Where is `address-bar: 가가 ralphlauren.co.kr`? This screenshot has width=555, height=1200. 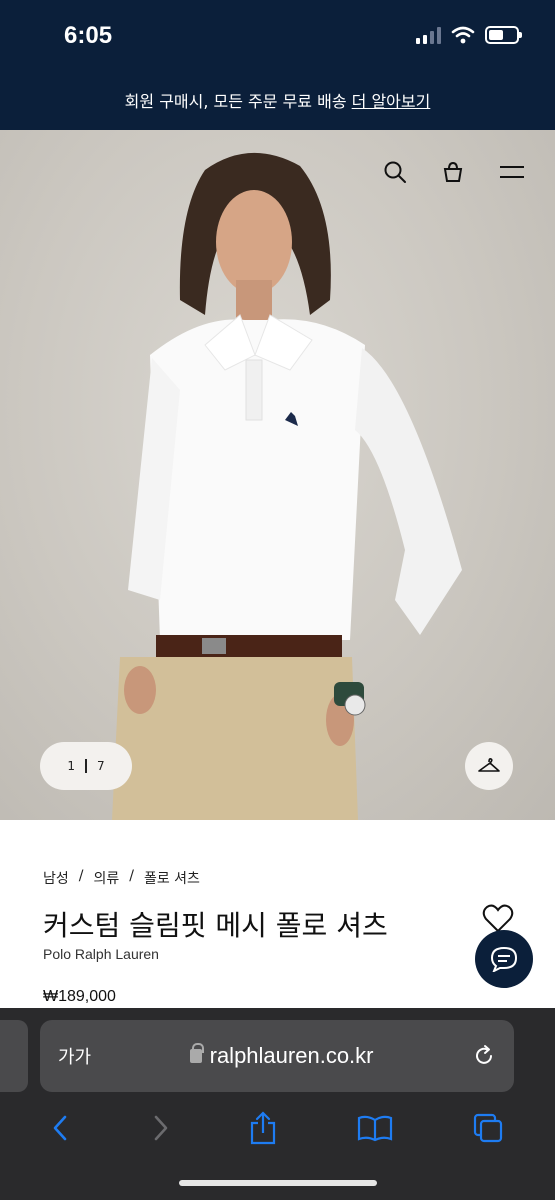
address-bar: 가가 ralphlauren.co.kr is located at coordinates (277, 1056).